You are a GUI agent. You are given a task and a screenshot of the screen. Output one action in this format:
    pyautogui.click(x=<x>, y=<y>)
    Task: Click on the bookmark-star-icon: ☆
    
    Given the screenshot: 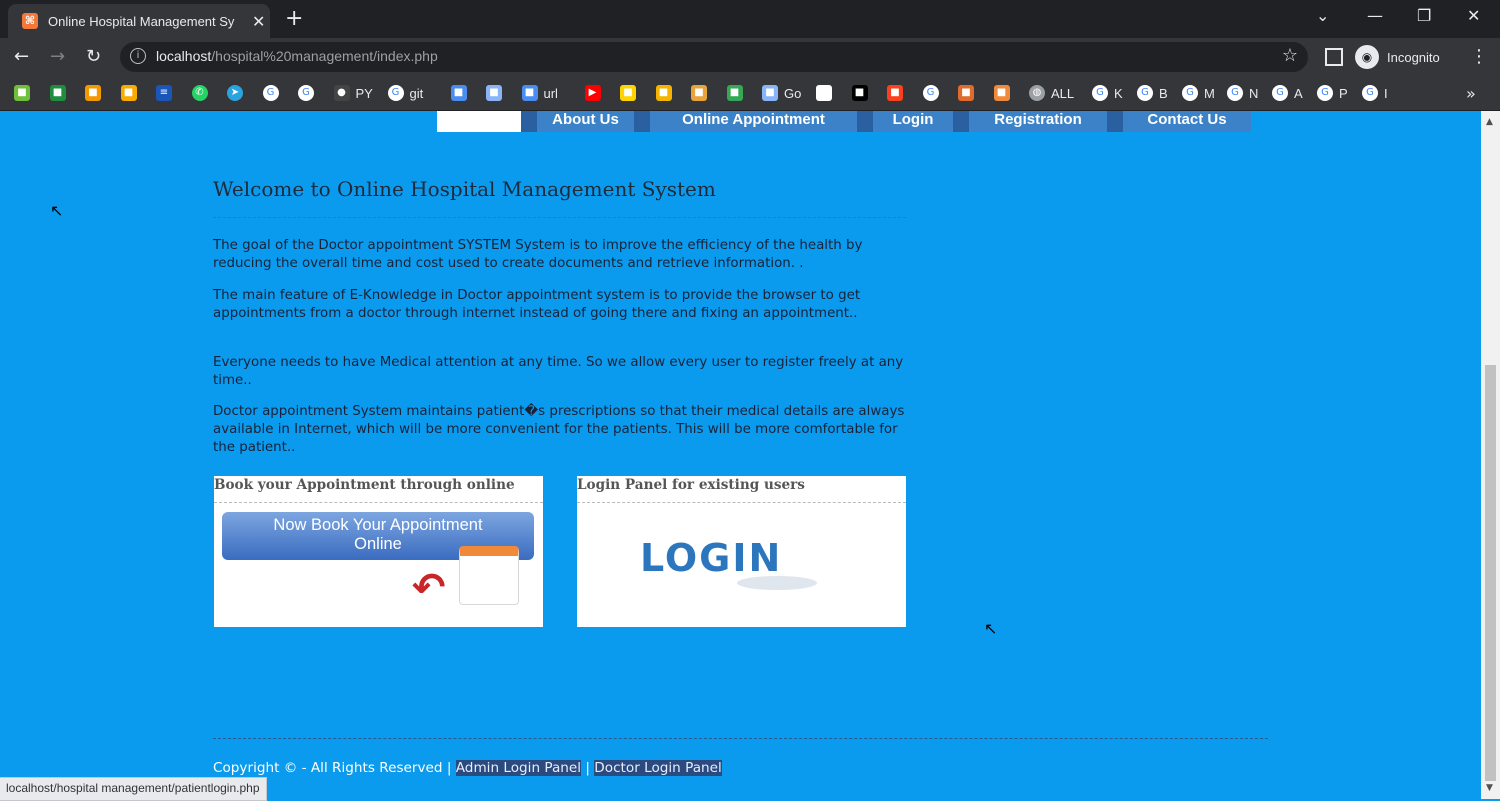 What is the action you would take?
    pyautogui.click(x=1290, y=55)
    